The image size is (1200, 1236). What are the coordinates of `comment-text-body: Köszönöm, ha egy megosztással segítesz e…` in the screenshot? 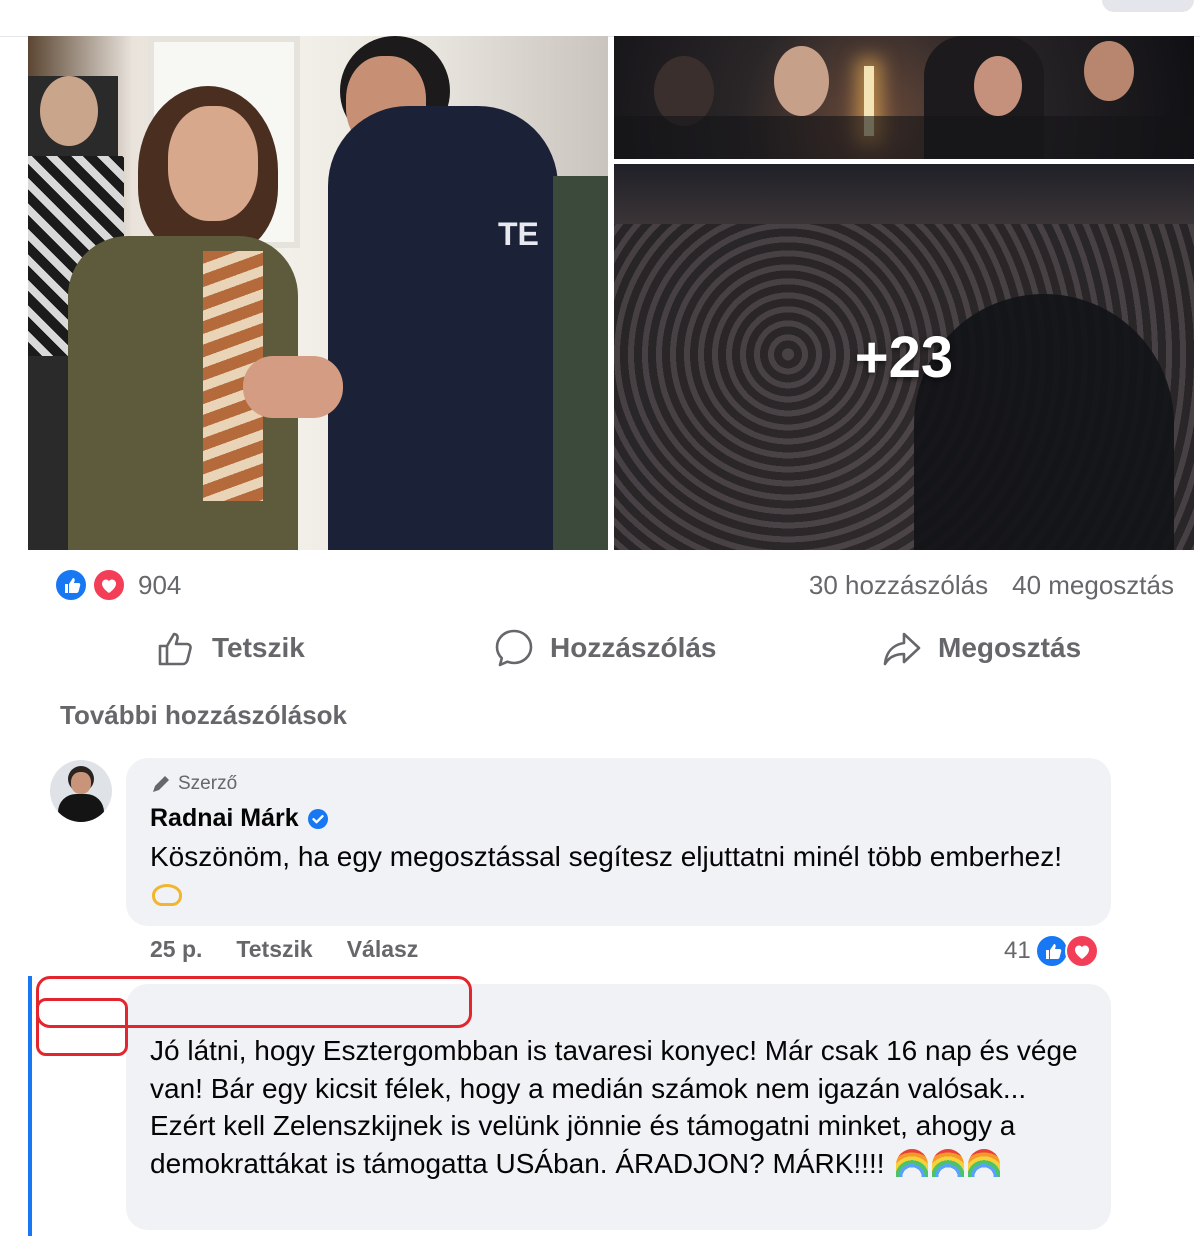 It's located at (606, 856).